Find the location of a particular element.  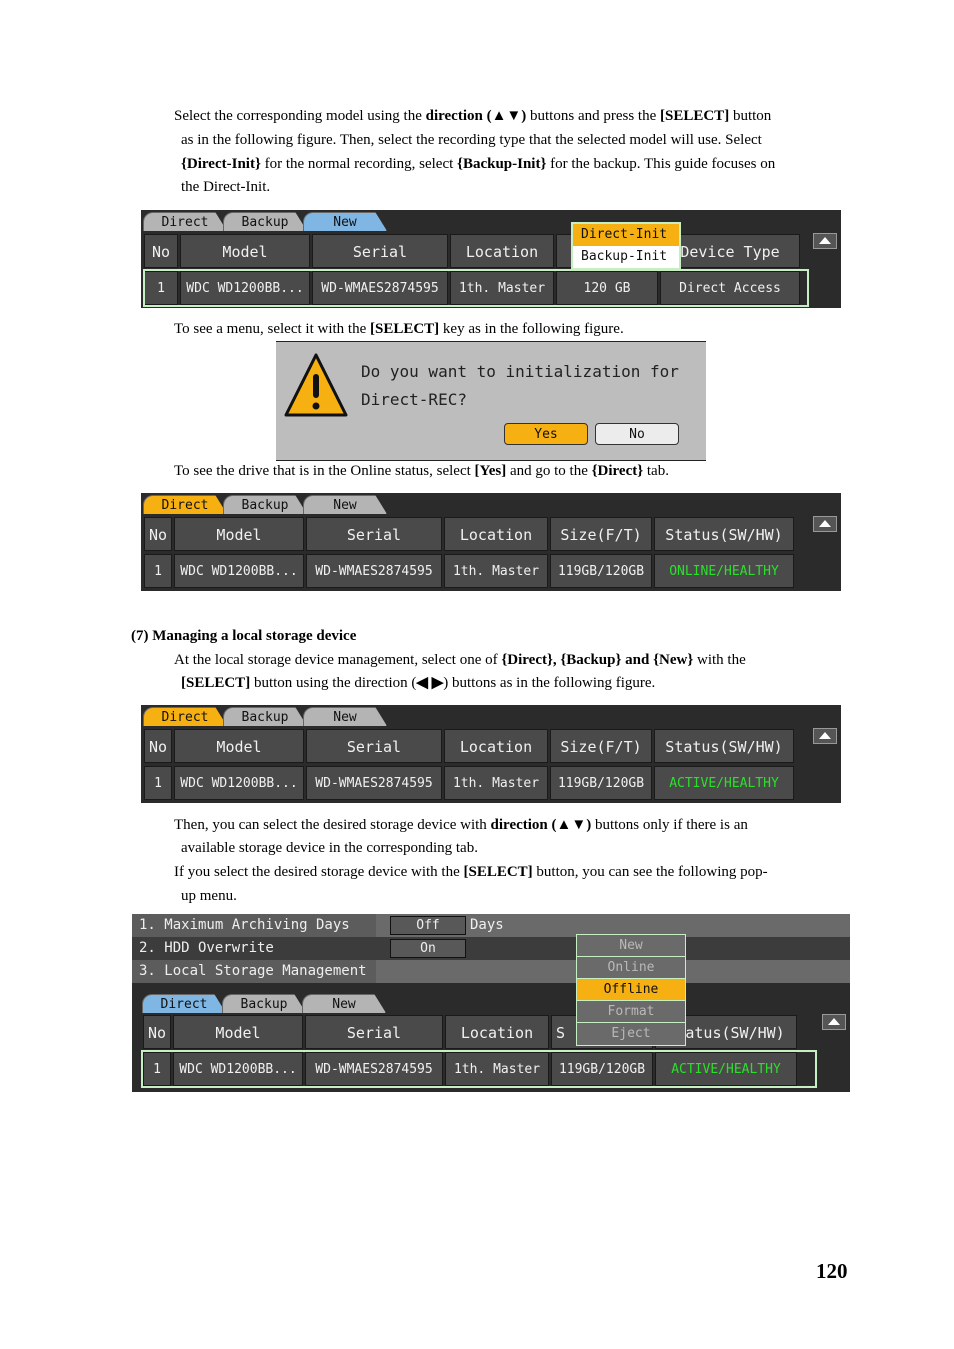

context-item-format: Format is located at coordinates (631, 1012).